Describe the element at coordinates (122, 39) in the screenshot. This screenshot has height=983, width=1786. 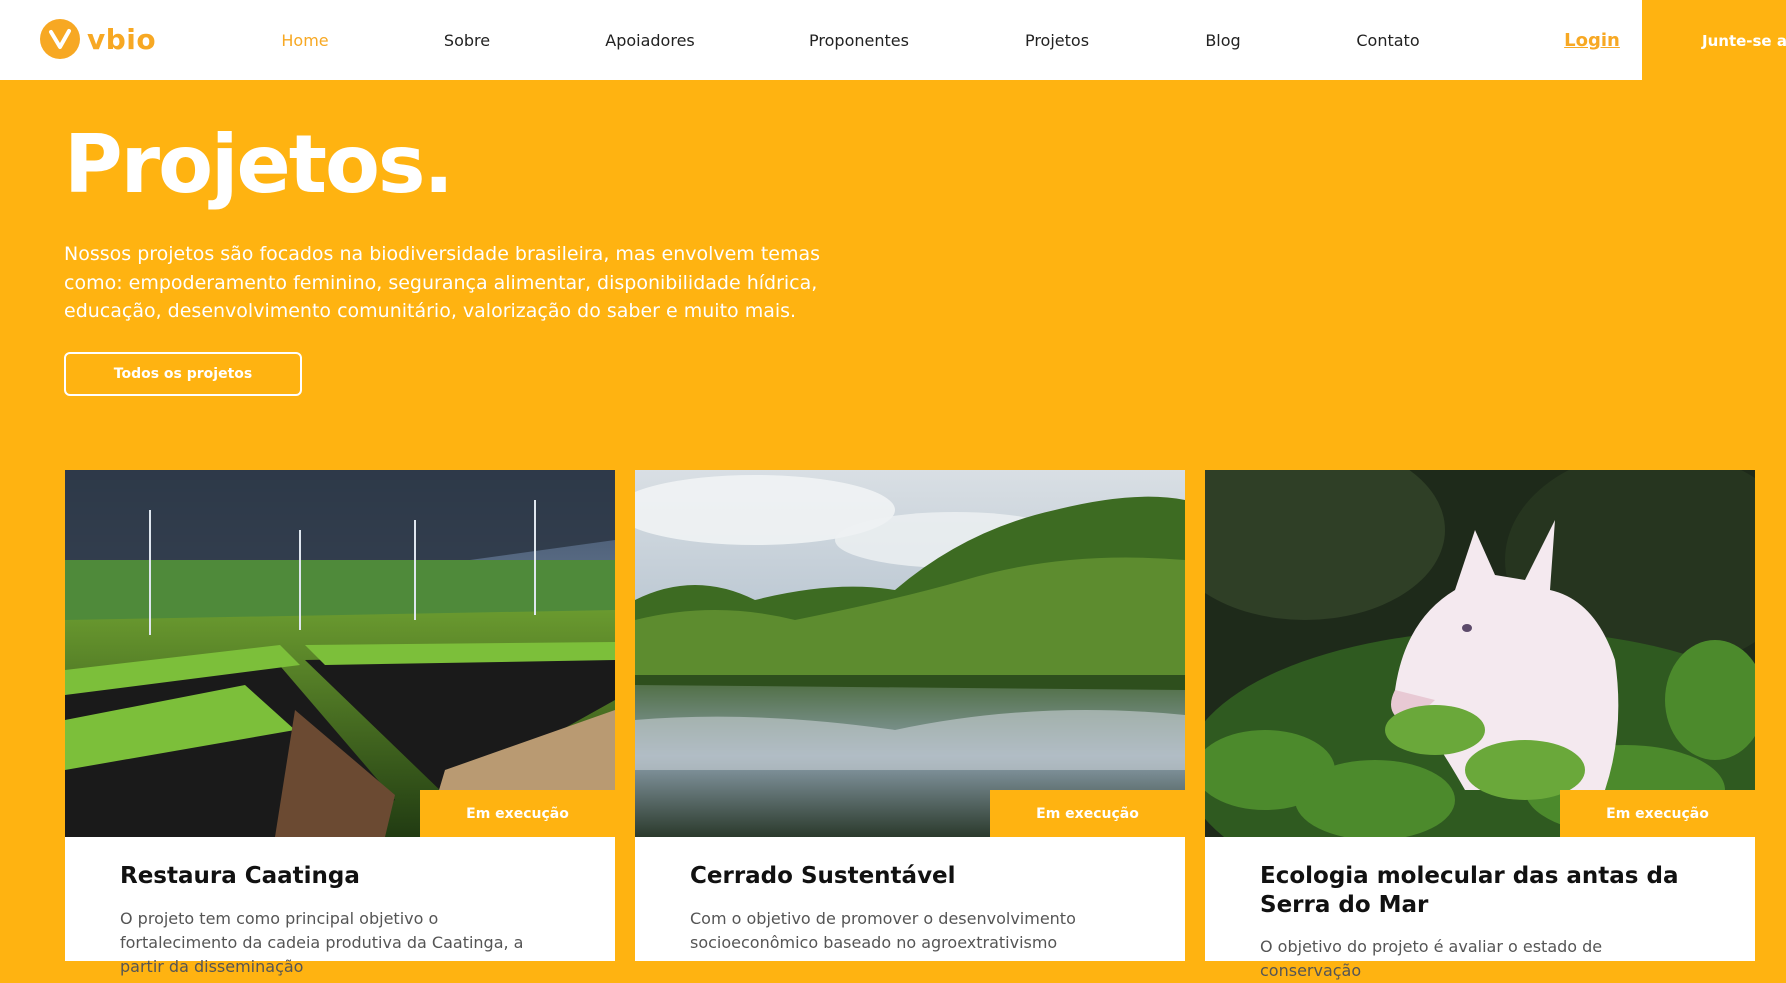
I see `logo-text: vbio` at that location.